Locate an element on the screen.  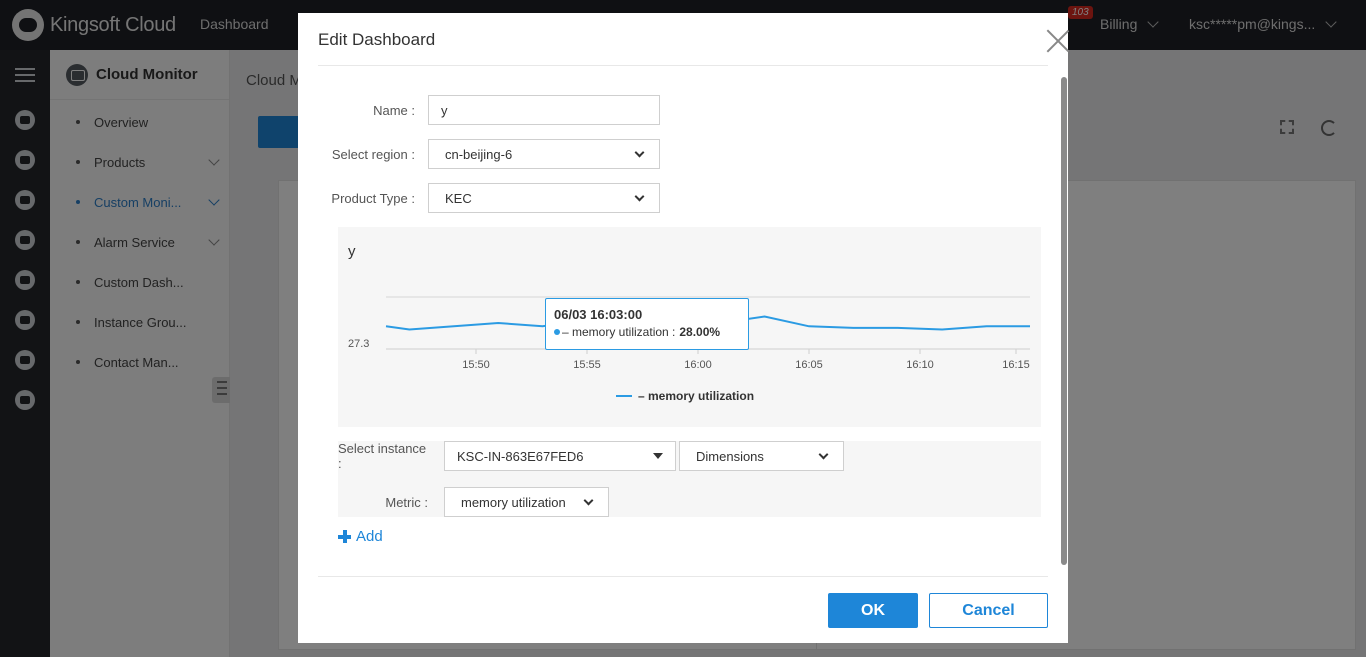
close-icon is located at coordinates (1058, 40).